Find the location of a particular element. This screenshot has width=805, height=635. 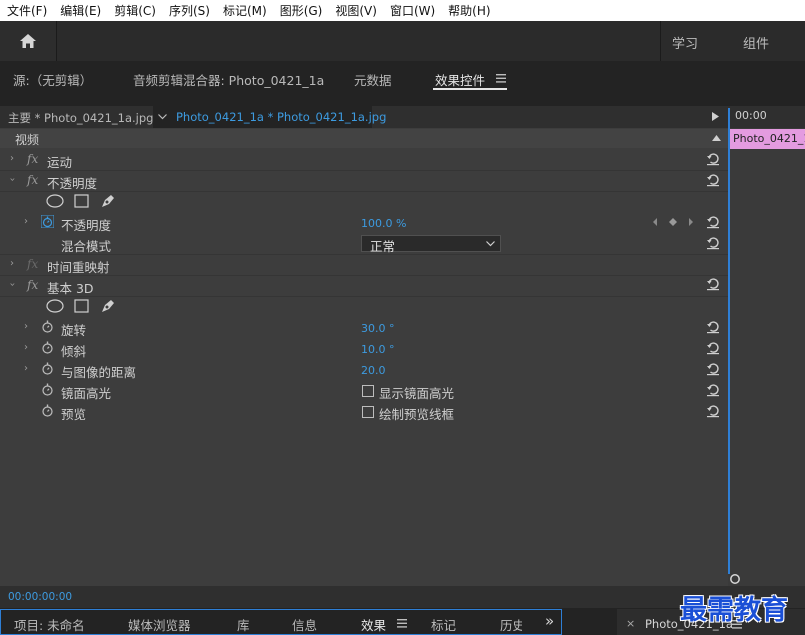

preview-checkbox-label: 绘制预览线框 is located at coordinates (416, 413).